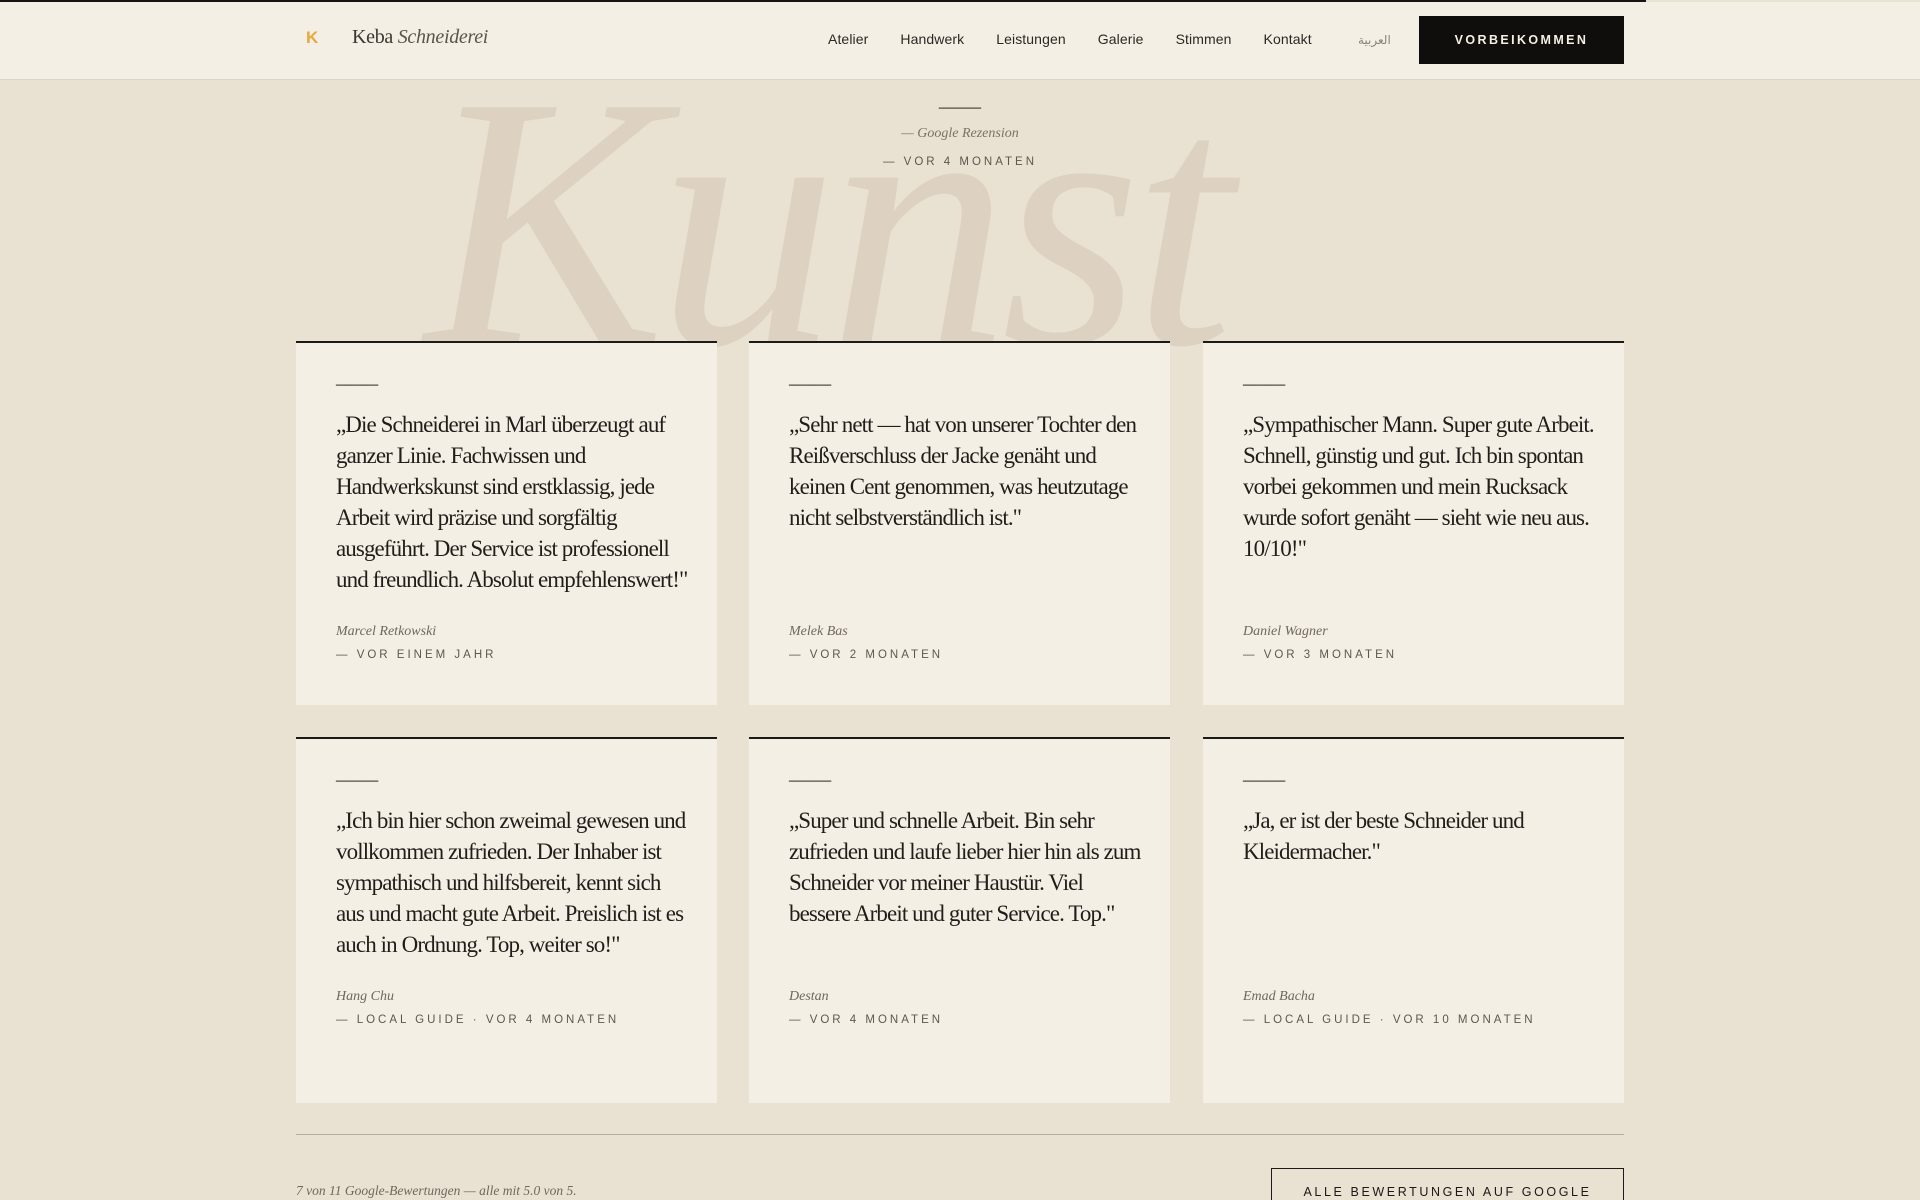 This screenshot has width=1920, height=1200. I want to click on visit-cta-button: Vorbeikommen, so click(1521, 40).